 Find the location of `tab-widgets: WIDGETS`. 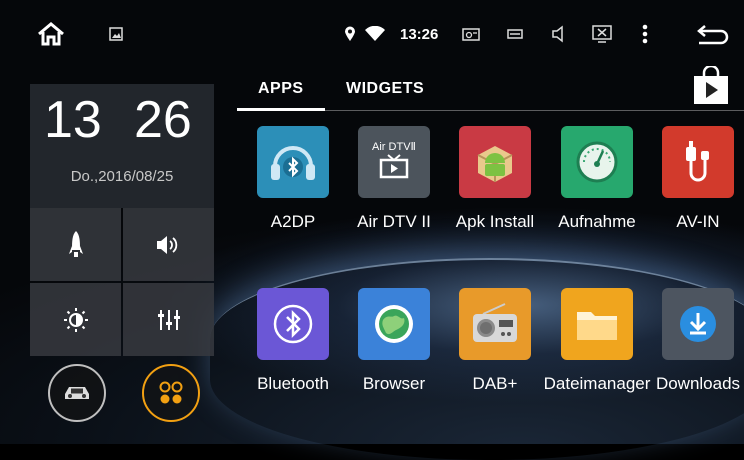

tab-widgets: WIDGETS is located at coordinates (385, 89).